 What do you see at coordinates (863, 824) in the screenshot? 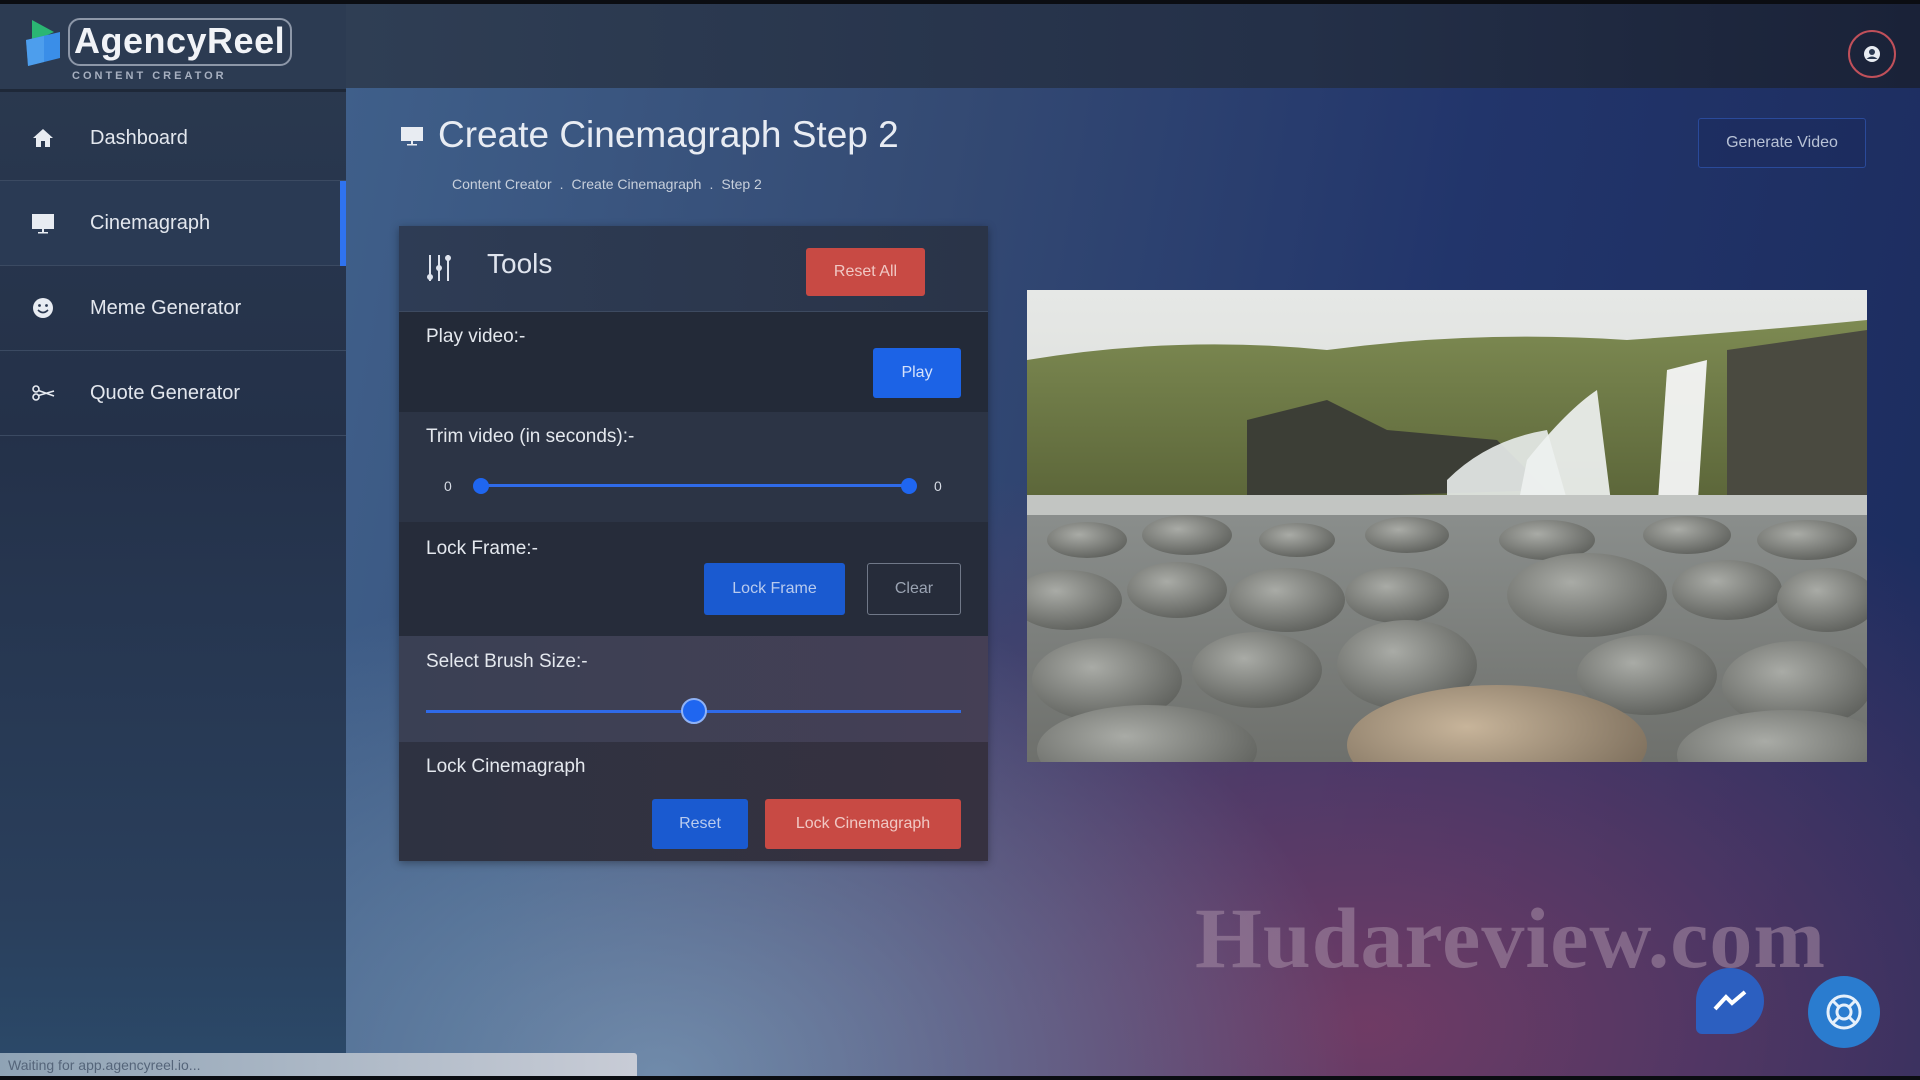
I see `lock-cinemagraph-button: Lock Cinemagraph` at bounding box center [863, 824].